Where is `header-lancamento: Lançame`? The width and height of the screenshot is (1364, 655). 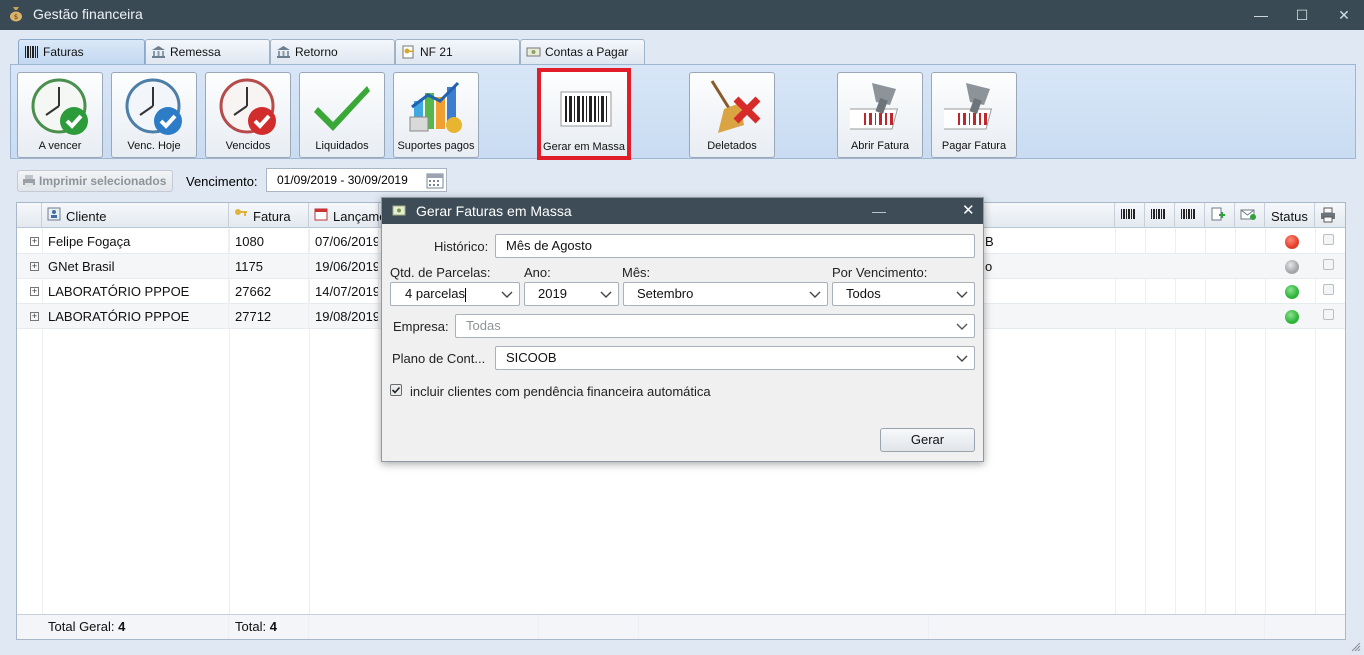
header-lancamento: Lançame is located at coordinates (347, 215).